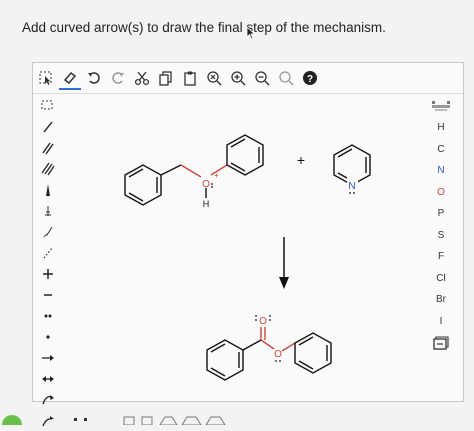  What do you see at coordinates (206, 184) in the screenshot?
I see `reactant-oxygen-label: O` at bounding box center [206, 184].